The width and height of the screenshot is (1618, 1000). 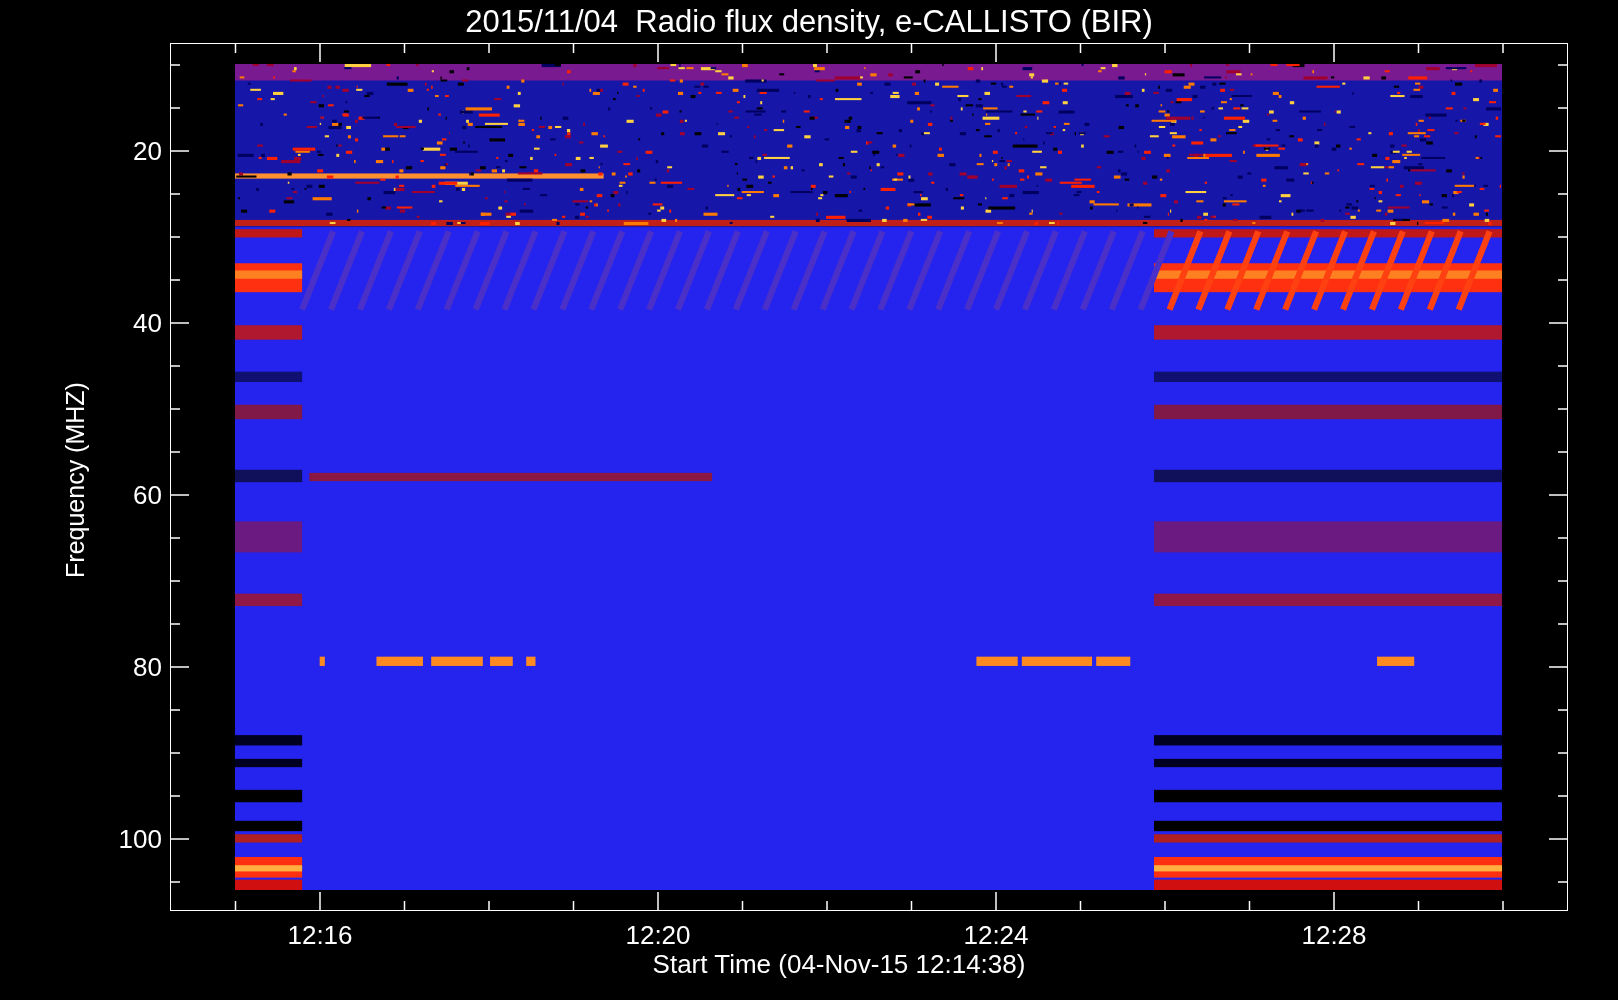 I want to click on tick-label: 12:24, so click(x=996, y=935).